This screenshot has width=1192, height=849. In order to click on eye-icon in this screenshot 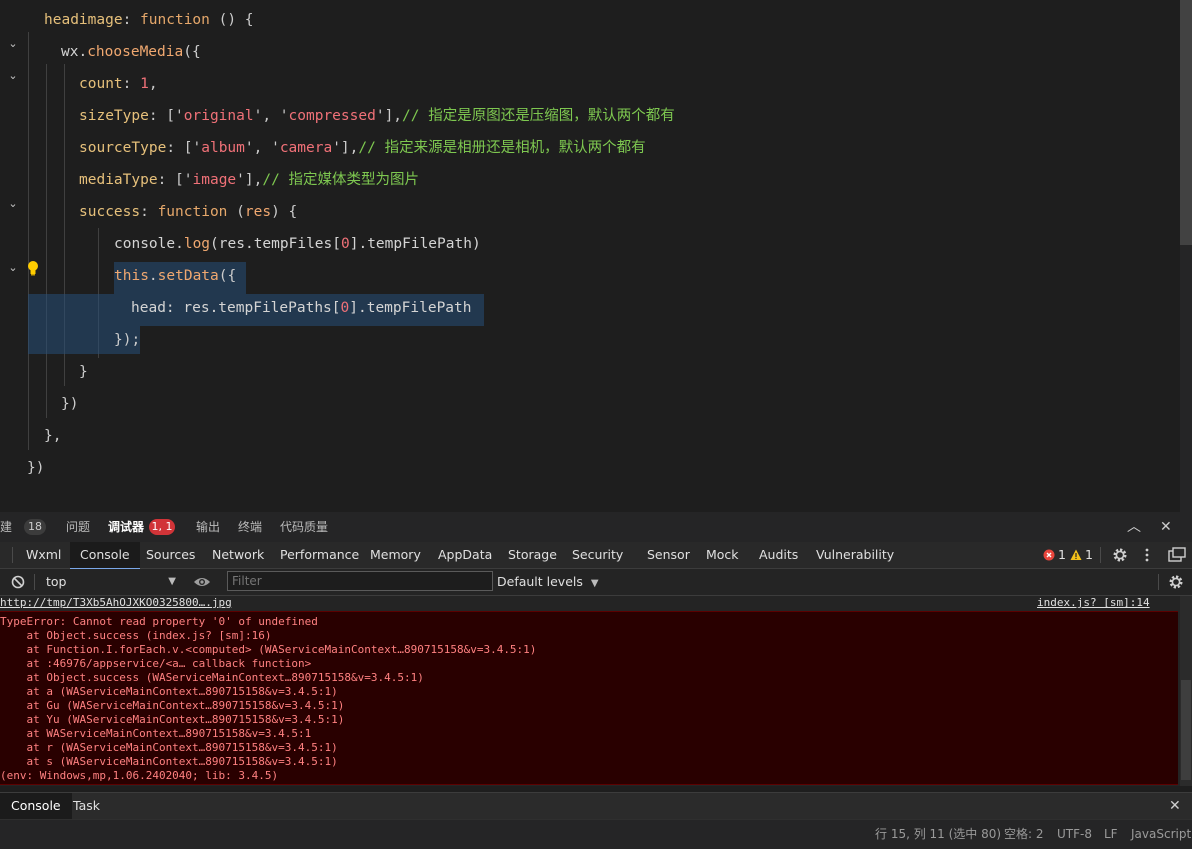, I will do `click(202, 582)`.